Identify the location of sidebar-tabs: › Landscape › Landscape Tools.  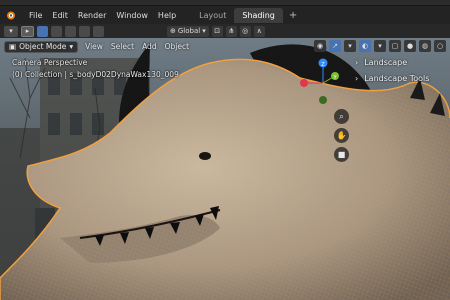
(392, 70).